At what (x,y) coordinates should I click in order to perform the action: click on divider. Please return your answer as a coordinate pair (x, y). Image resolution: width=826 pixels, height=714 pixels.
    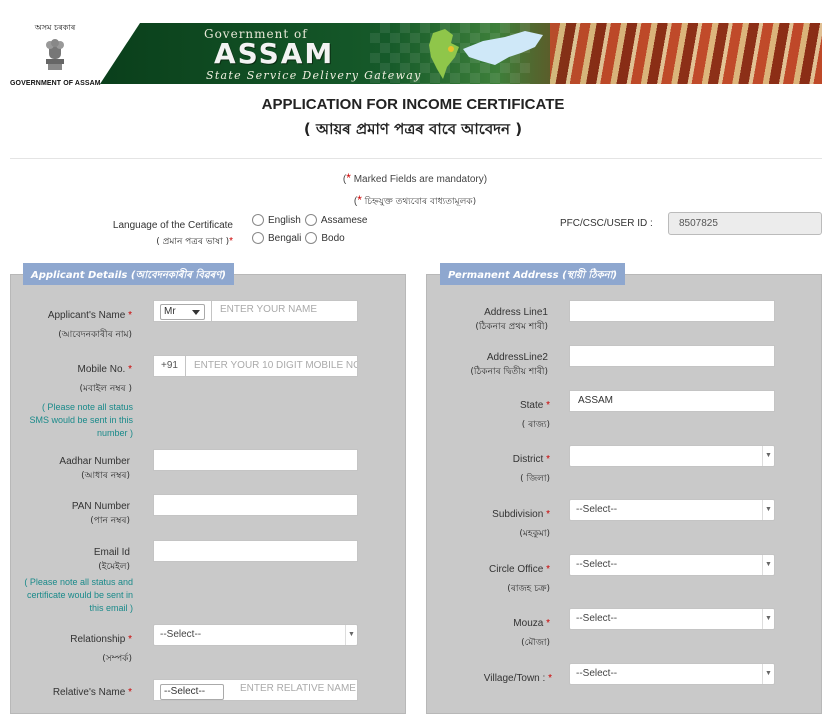
    Looking at the image, I should click on (416, 158).